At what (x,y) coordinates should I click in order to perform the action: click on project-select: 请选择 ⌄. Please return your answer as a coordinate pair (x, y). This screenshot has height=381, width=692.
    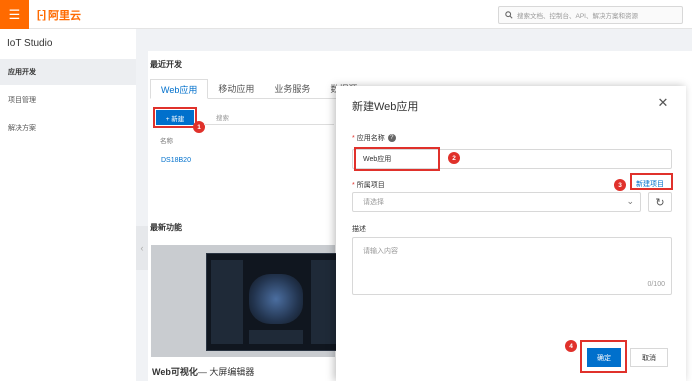
    Looking at the image, I should click on (496, 202).